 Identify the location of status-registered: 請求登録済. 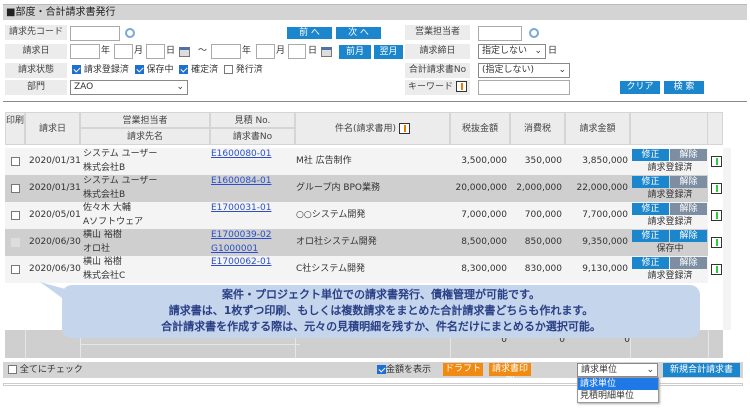
(100, 70).